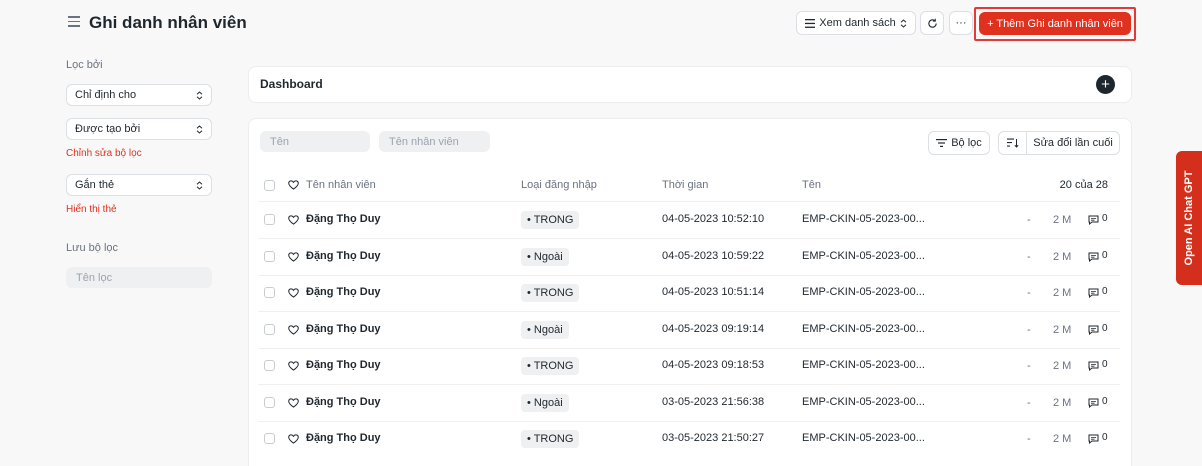 This screenshot has width=1202, height=466. I want to click on time-cell: 03-05-2023 21:56:38, so click(713, 402).